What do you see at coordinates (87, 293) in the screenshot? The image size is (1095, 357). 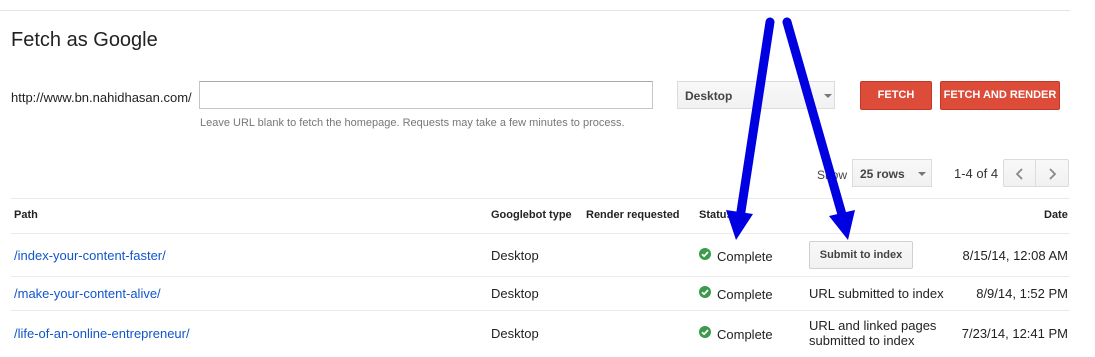 I see `row-2-path-link: /make-your-content-alive/` at bounding box center [87, 293].